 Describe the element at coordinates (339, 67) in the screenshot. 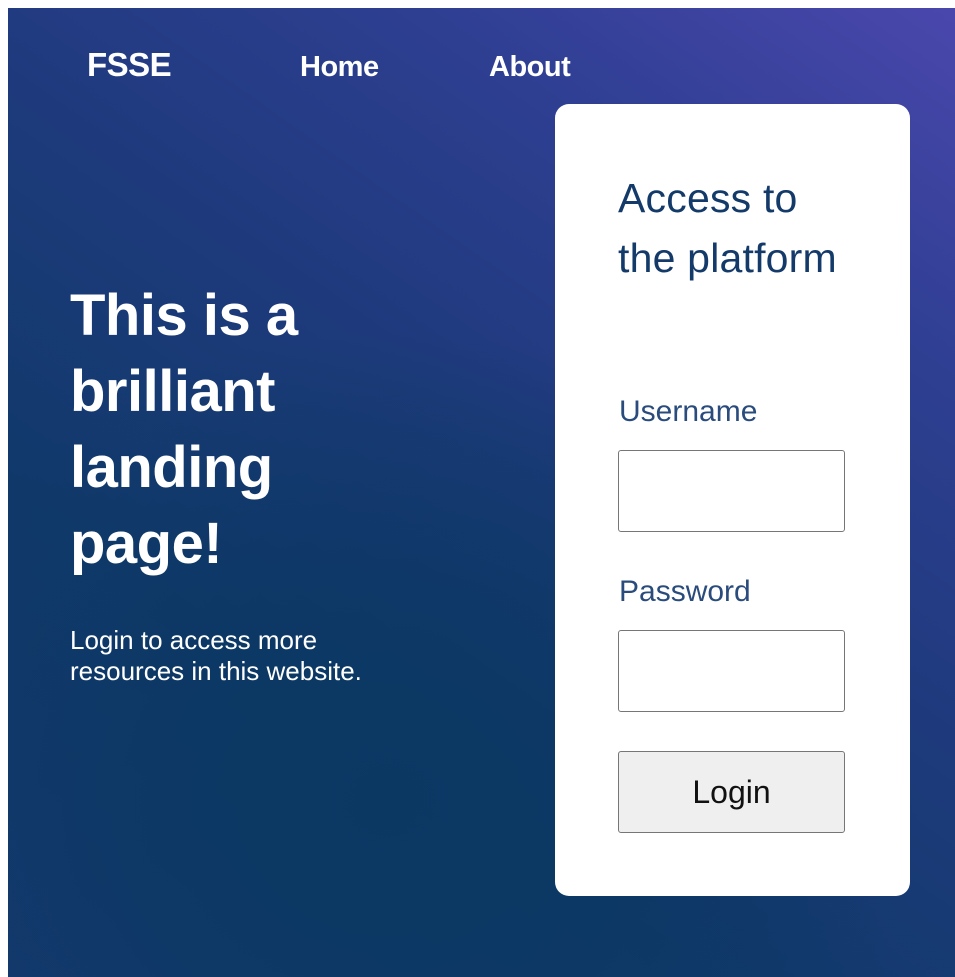

I see `nav-link-home: Home` at that location.